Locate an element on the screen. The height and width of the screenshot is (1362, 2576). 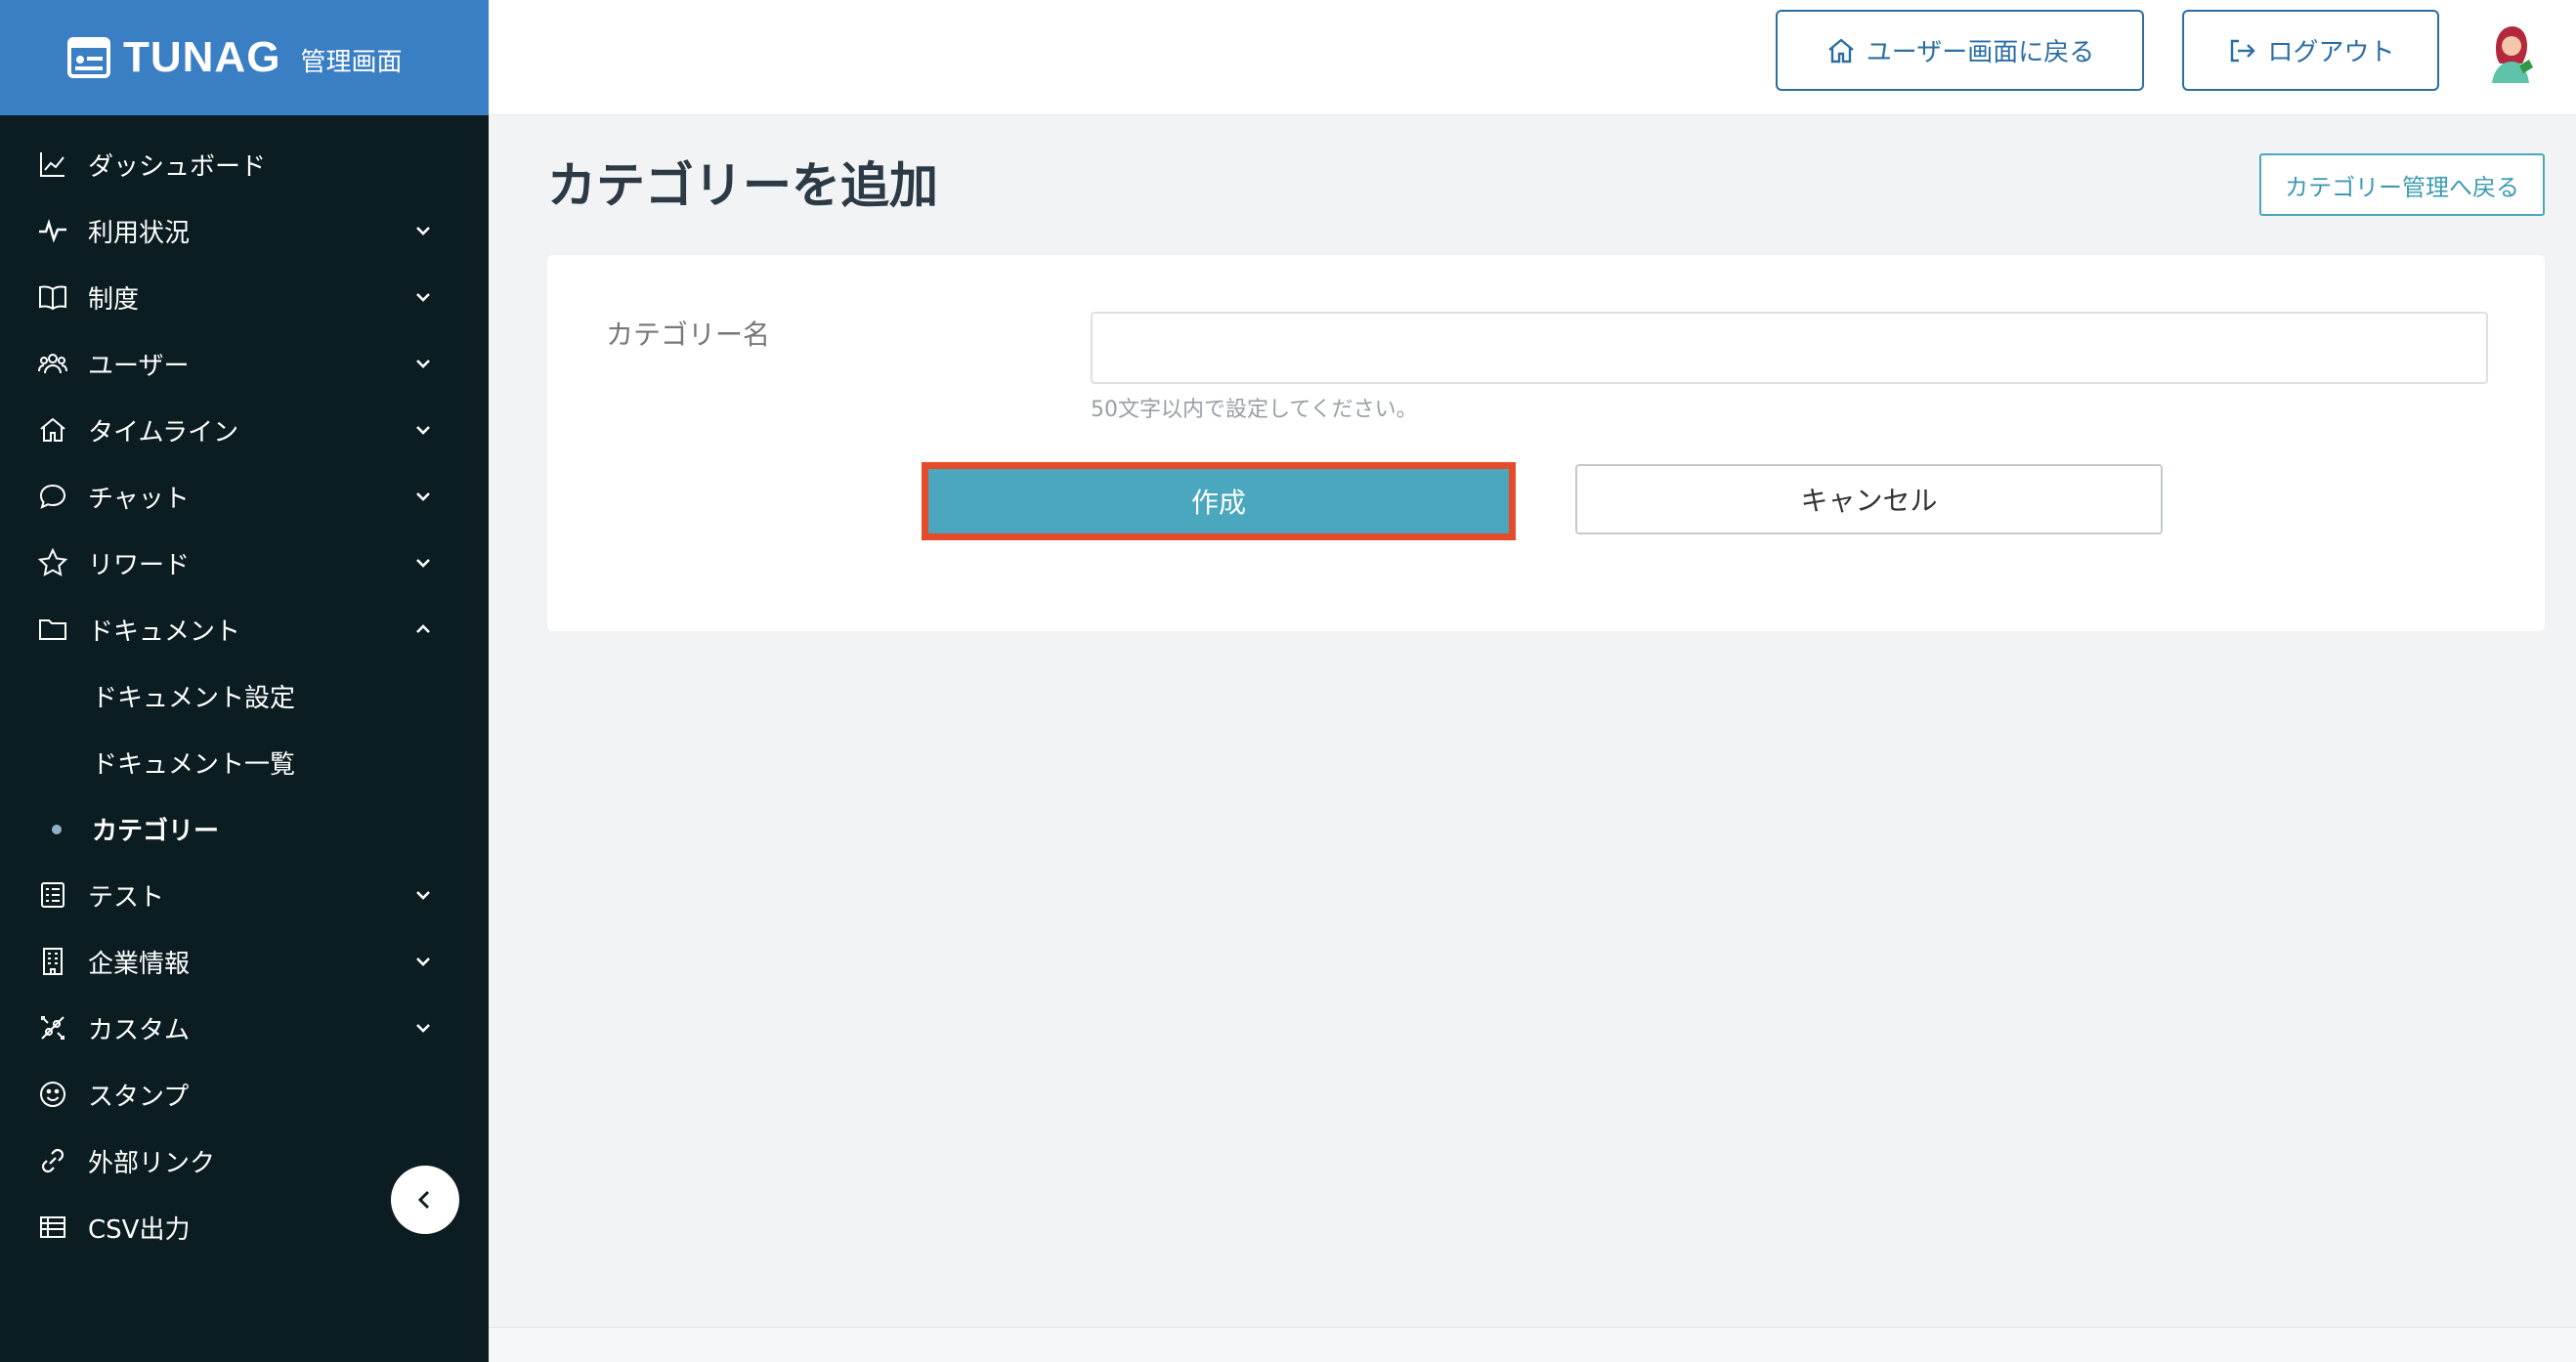
sidebar-item-system: 制度 is located at coordinates (245, 297).